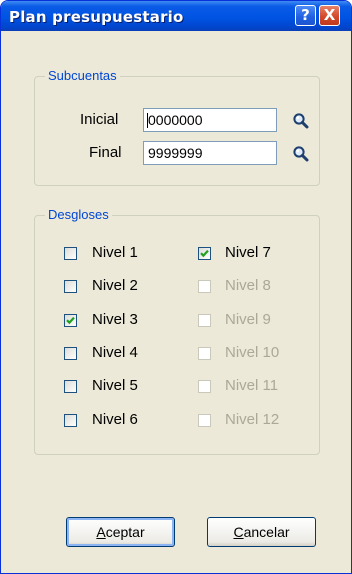 This screenshot has width=352, height=574. What do you see at coordinates (125, 532) in the screenshot?
I see `accept-label: ceptar` at bounding box center [125, 532].